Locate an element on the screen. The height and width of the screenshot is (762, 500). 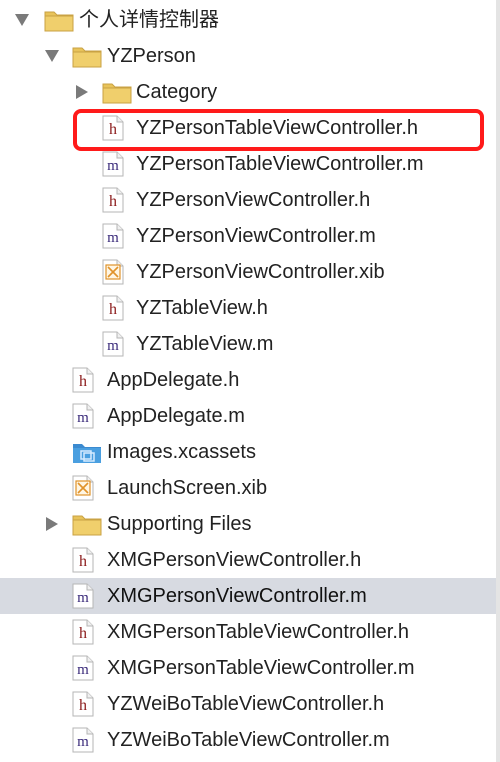
navigator-file-row: LaunchScreen.xib is located at coordinates (248, 488).